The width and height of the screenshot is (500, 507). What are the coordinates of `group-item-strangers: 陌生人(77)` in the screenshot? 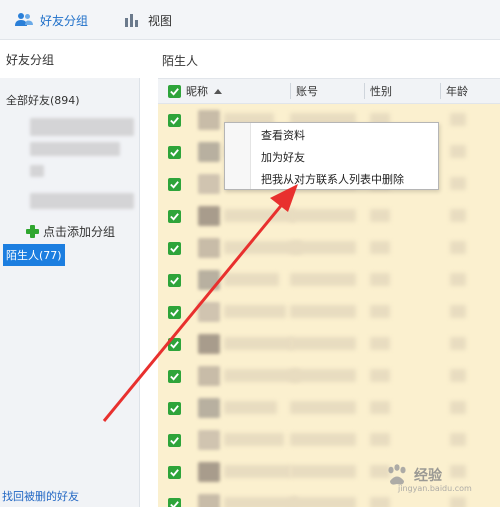 It's located at (34, 255).